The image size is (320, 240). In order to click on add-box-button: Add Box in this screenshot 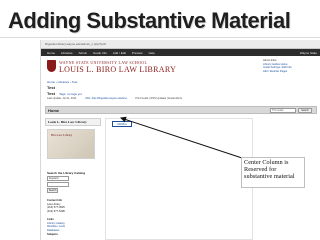, I will do `click(122, 124)`.